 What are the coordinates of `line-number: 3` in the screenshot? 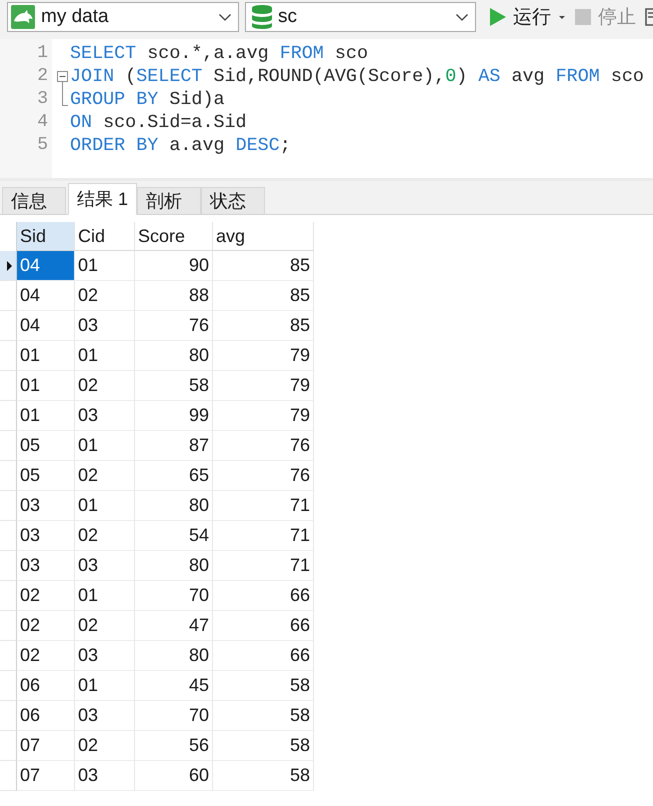 It's located at (42, 99).